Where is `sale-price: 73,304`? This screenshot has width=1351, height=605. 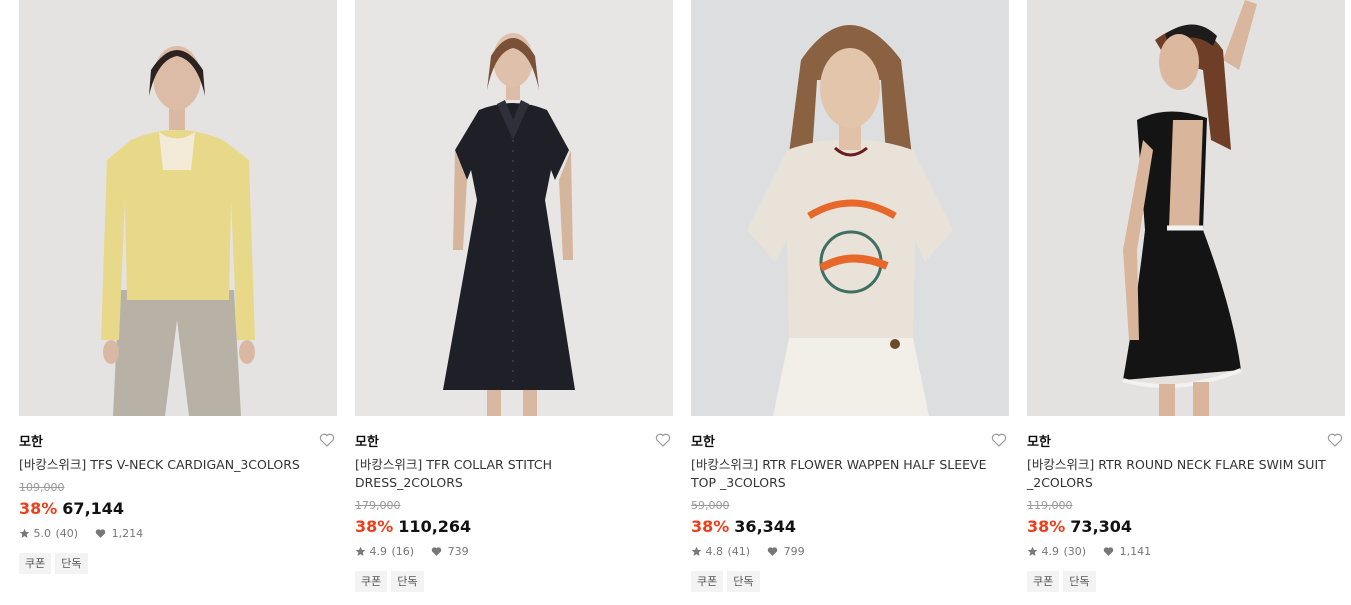
sale-price: 73,304 is located at coordinates (1101, 526).